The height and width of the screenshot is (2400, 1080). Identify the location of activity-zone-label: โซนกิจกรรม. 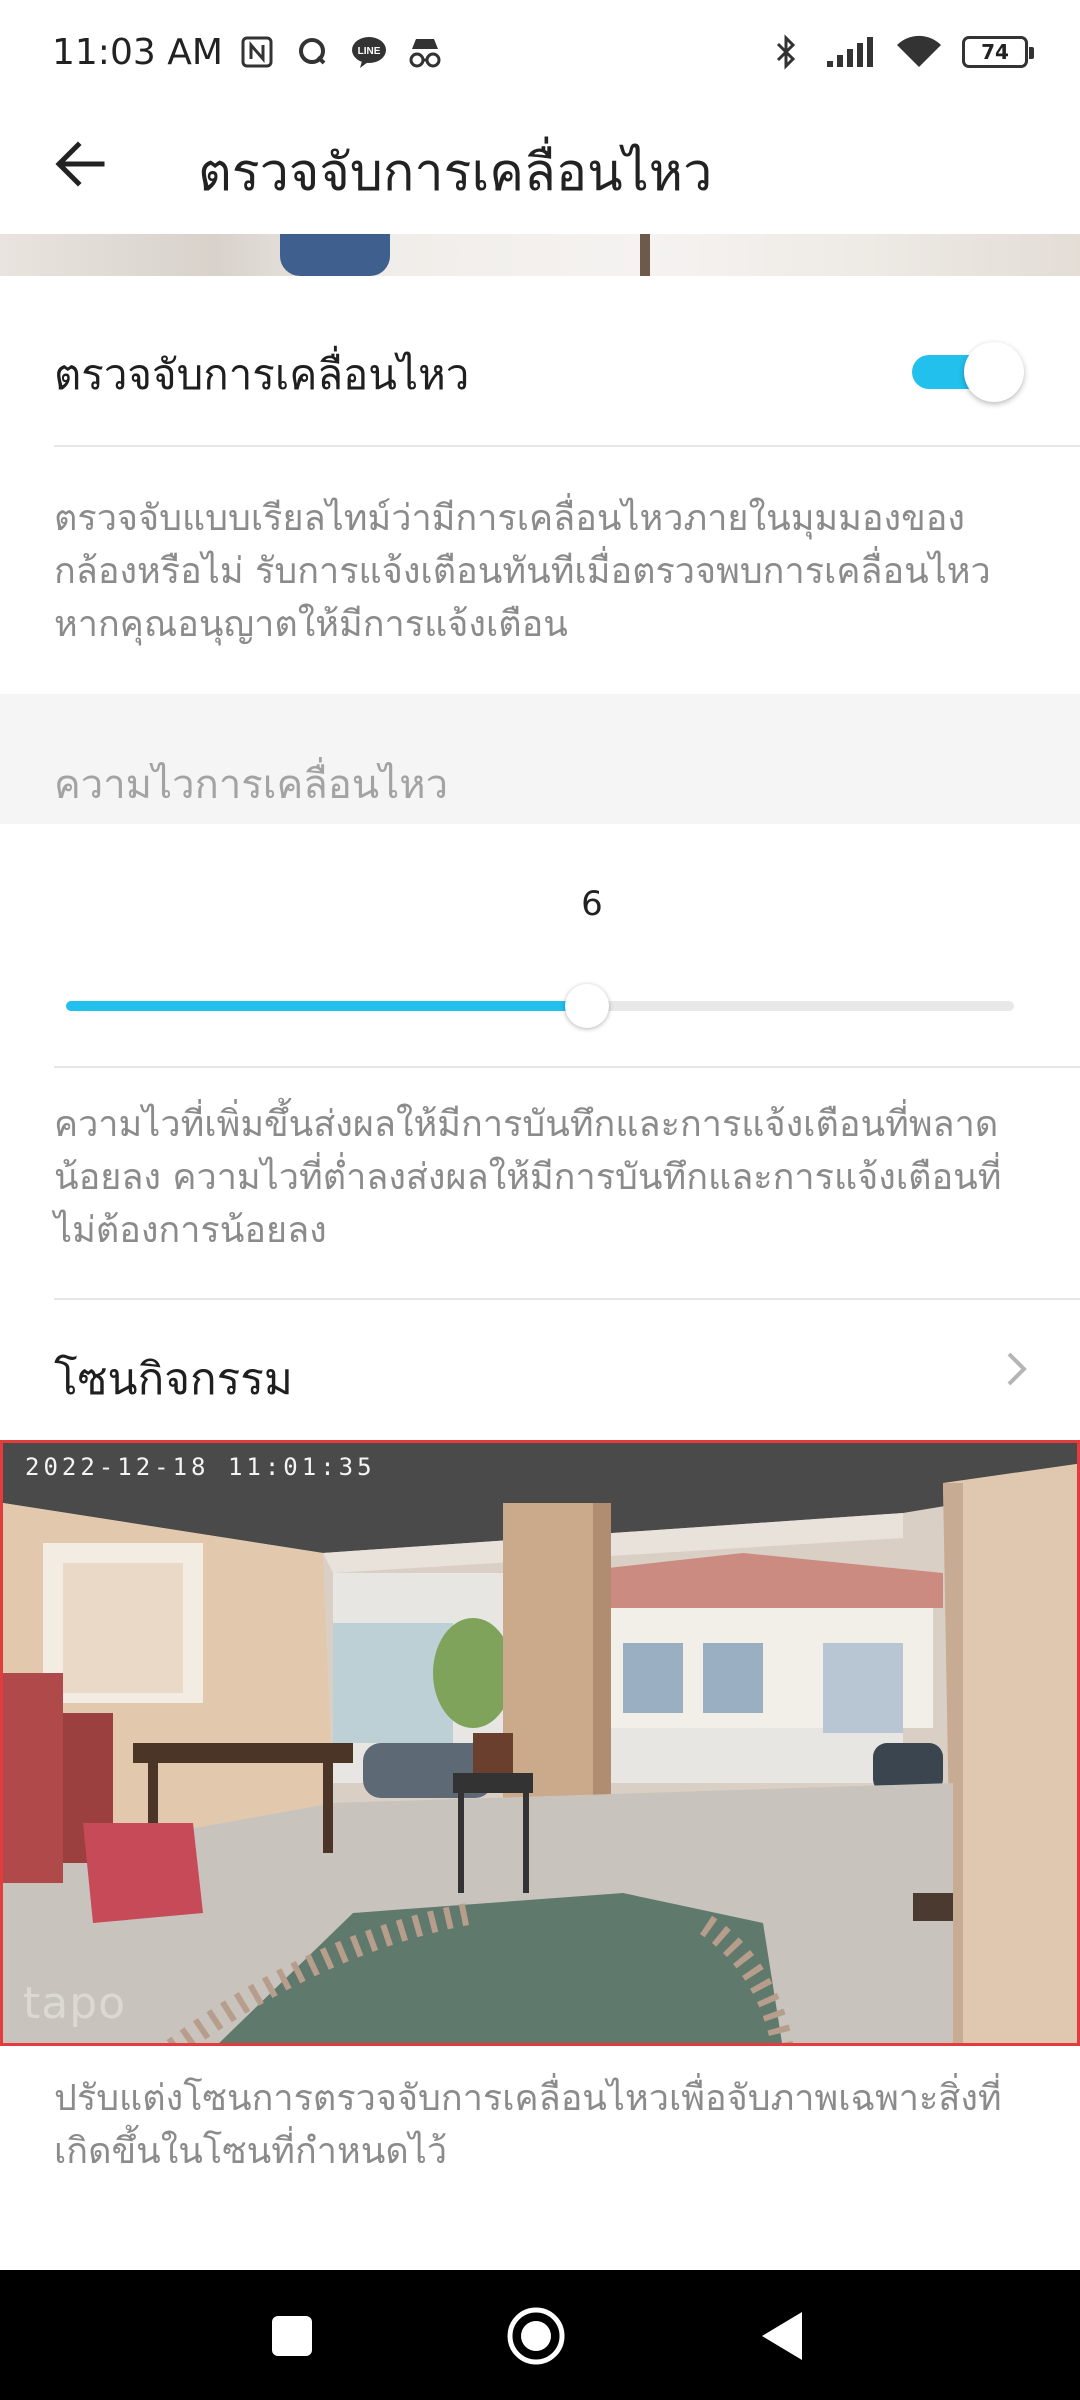
(173, 1379).